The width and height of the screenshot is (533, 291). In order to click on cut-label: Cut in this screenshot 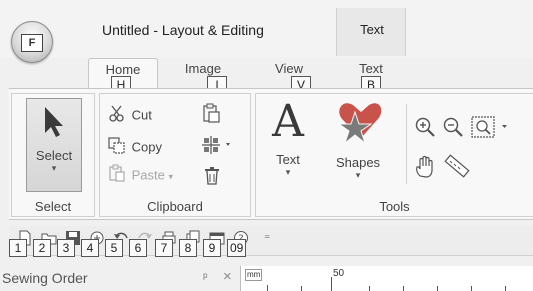, I will do `click(141, 115)`.